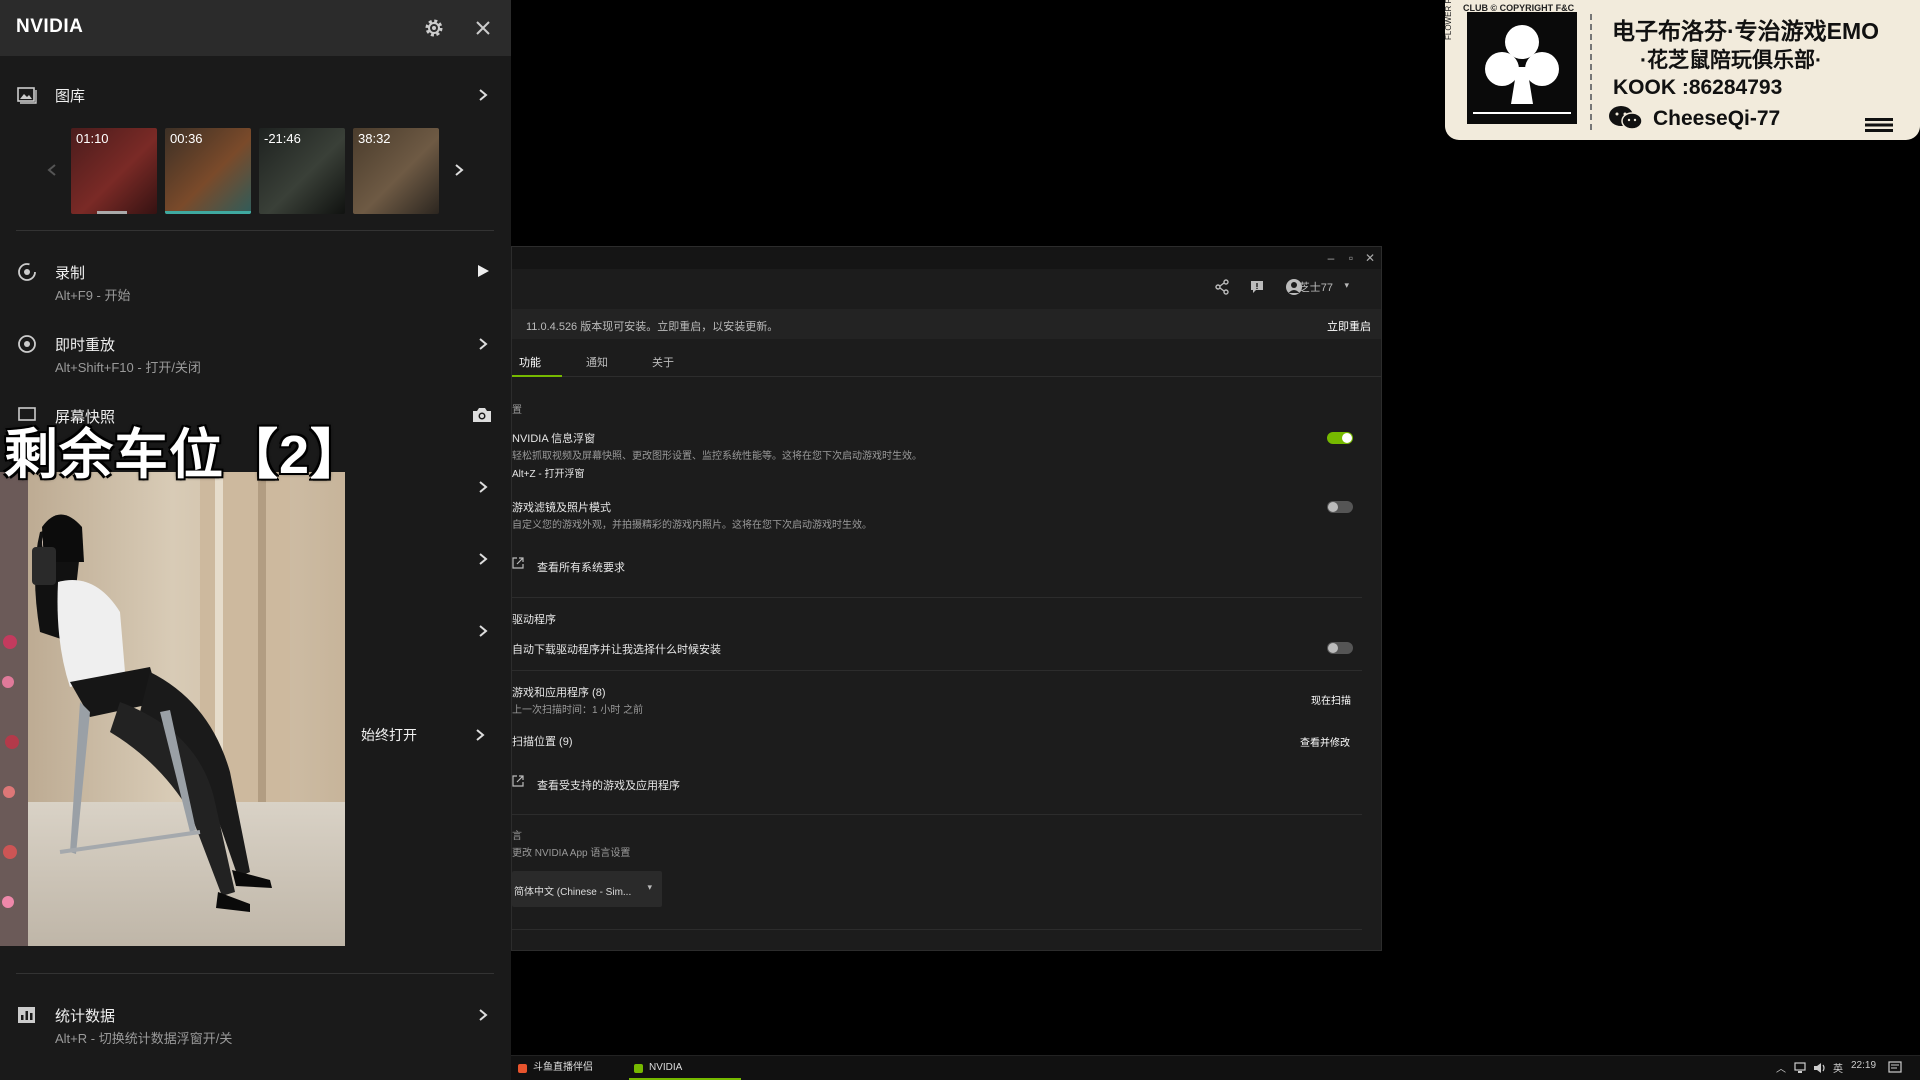  Describe the element at coordinates (1316, 287) in the screenshot. I see `user-name: 芝士77` at that location.